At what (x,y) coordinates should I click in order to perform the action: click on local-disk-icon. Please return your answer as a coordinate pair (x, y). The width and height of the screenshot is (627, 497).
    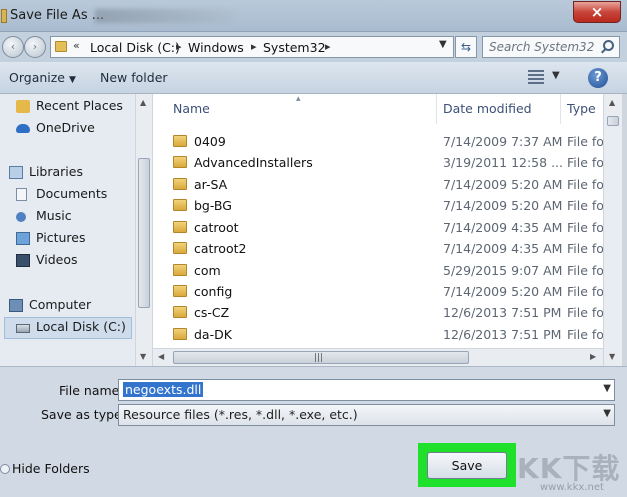
    Looking at the image, I should click on (23, 328).